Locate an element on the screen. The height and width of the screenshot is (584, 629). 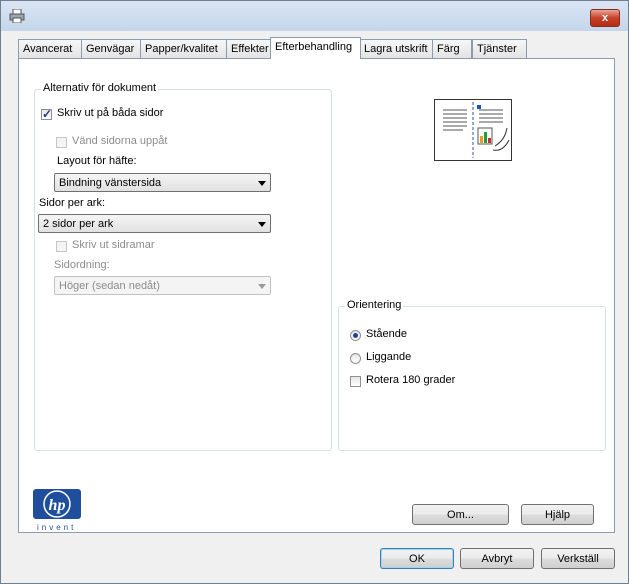
landscape-label: Liggande is located at coordinates (389, 357).